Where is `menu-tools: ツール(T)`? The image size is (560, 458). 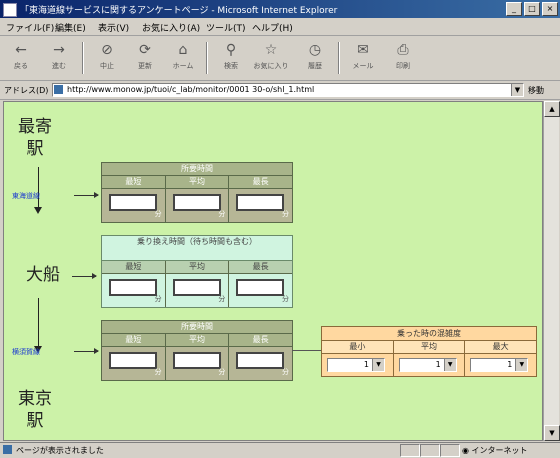
menu-tools: ツール(T) is located at coordinates (226, 27).